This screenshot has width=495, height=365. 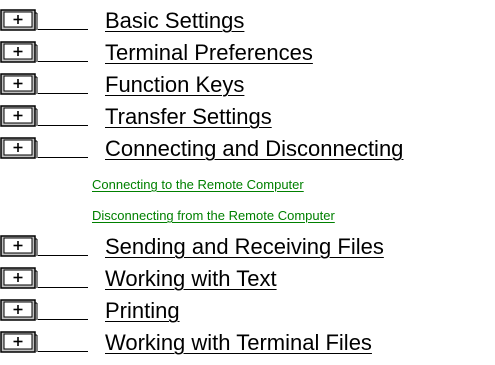 What do you see at coordinates (188, 116) in the screenshot?
I see `topic-label: Transfer Settings` at bounding box center [188, 116].